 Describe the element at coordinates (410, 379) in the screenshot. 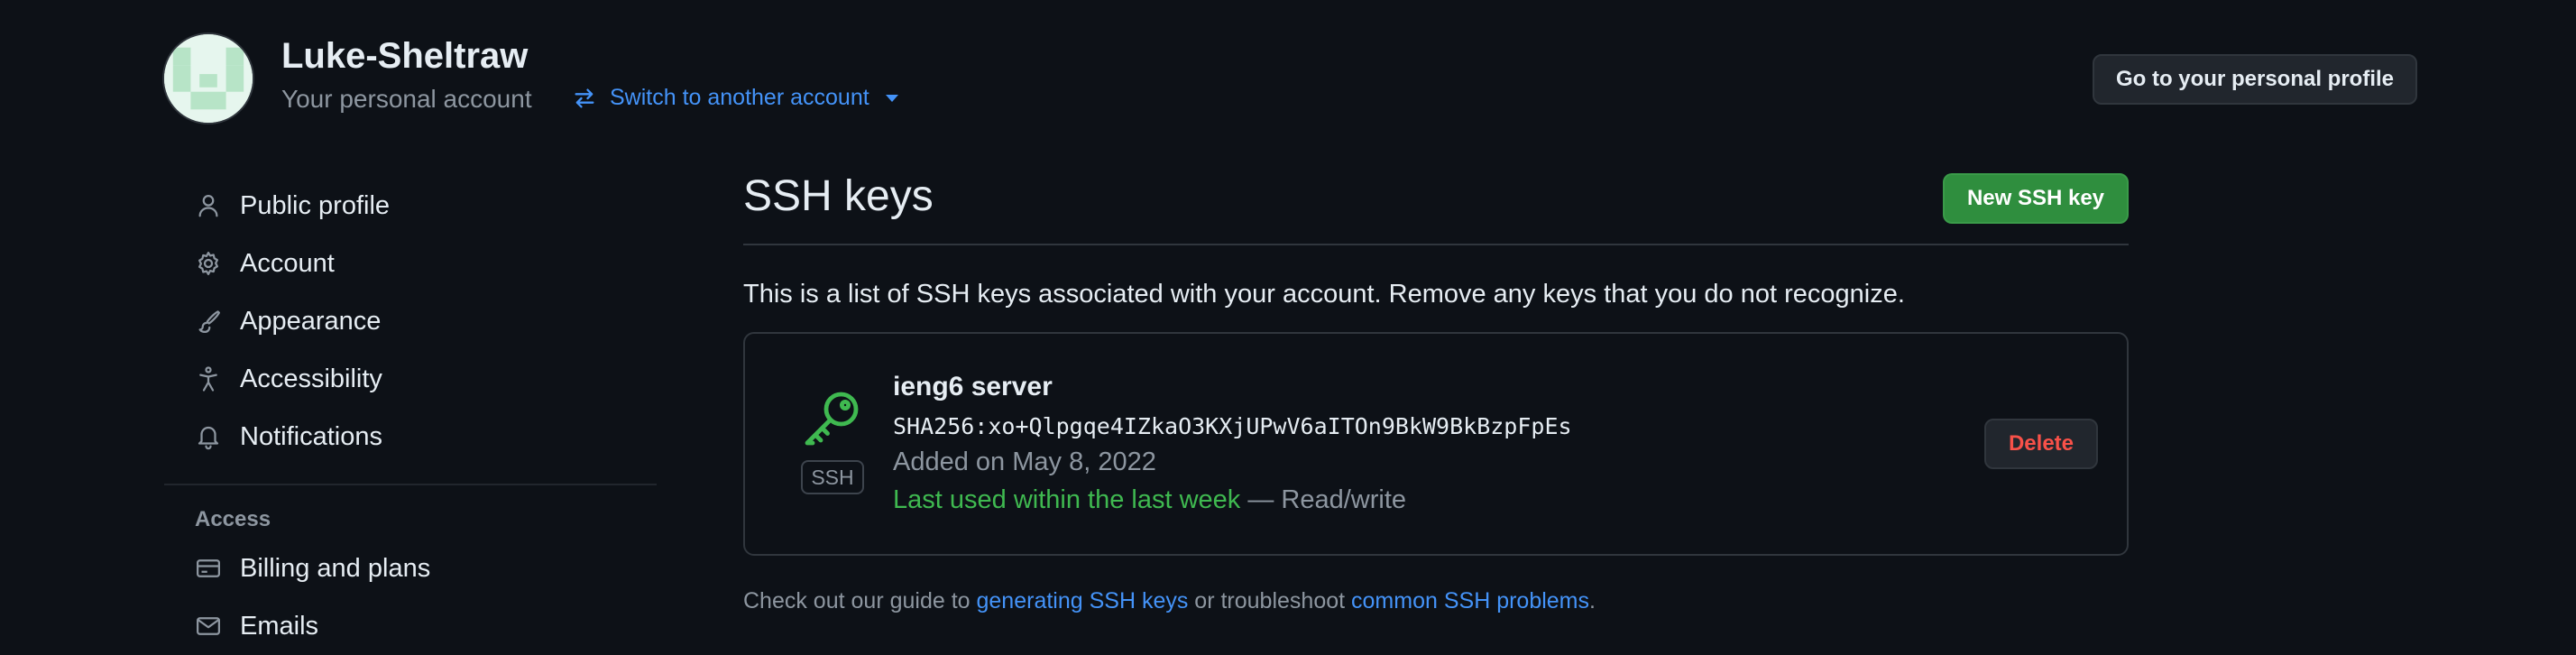

I see `sidebar-item-accessibility: Accessibility` at that location.